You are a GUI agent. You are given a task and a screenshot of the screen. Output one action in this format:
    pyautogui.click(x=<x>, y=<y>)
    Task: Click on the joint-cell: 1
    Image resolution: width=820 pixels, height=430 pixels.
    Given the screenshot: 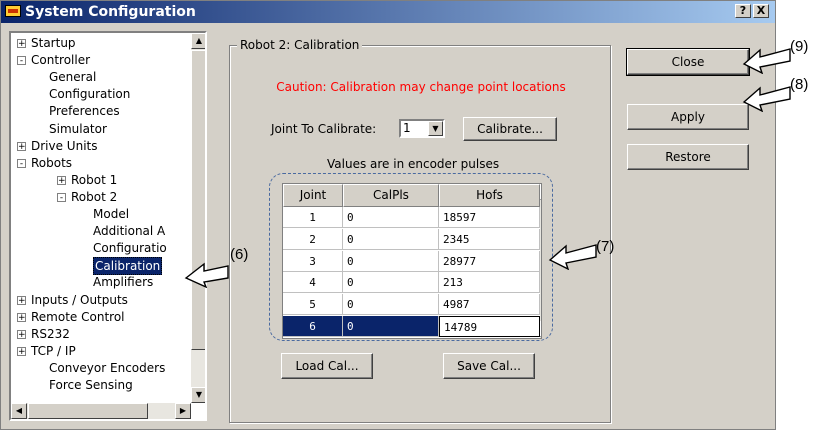 What is the action you would take?
    pyautogui.click(x=313, y=217)
    